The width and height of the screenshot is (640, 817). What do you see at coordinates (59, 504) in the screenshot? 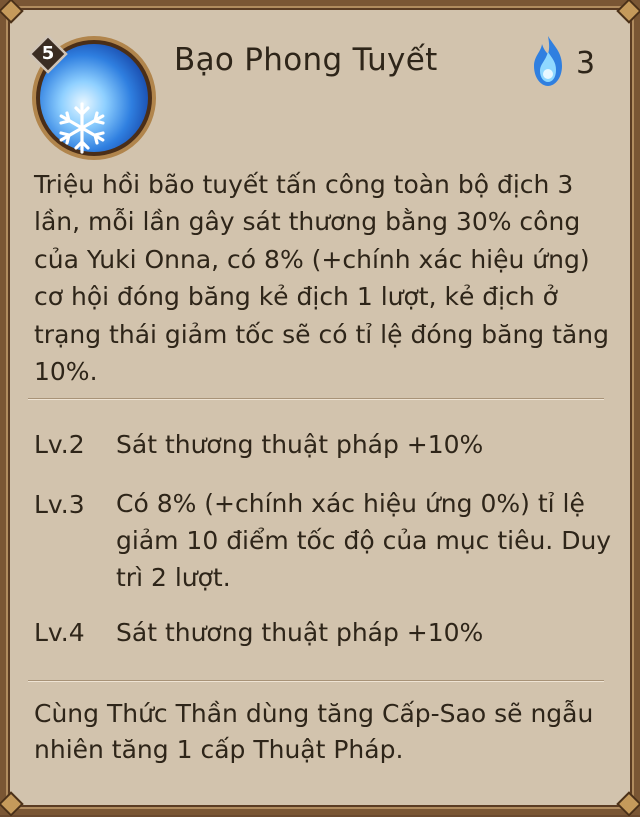
I see `upgrade-level: Lv.3` at bounding box center [59, 504].